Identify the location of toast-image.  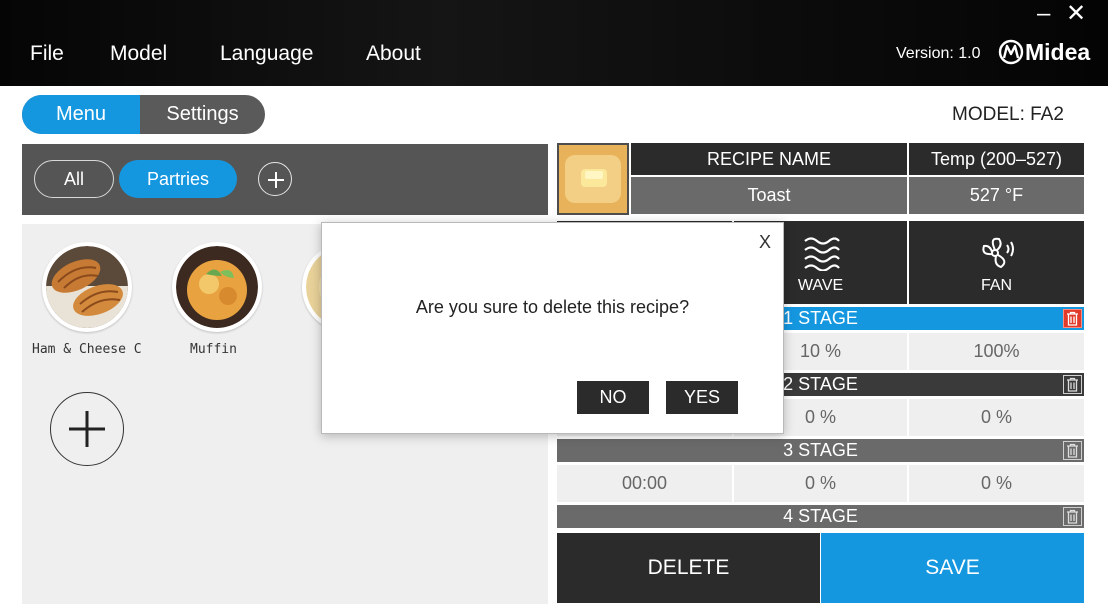
(593, 179).